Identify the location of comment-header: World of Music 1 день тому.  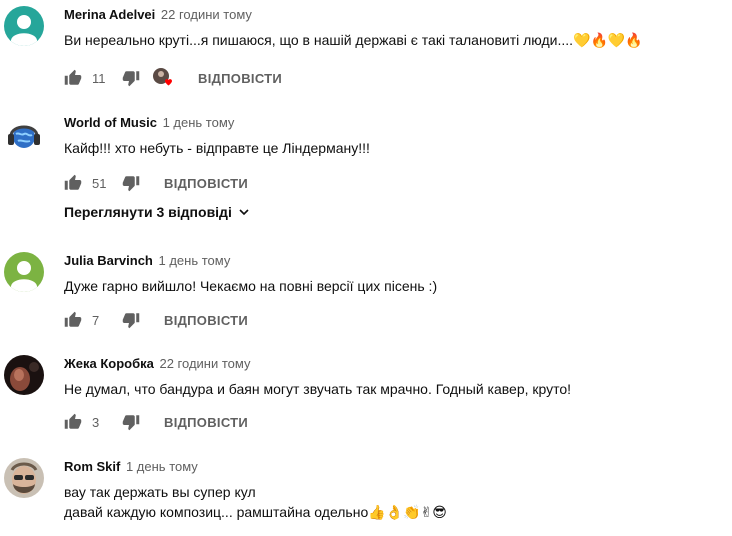
(149, 123).